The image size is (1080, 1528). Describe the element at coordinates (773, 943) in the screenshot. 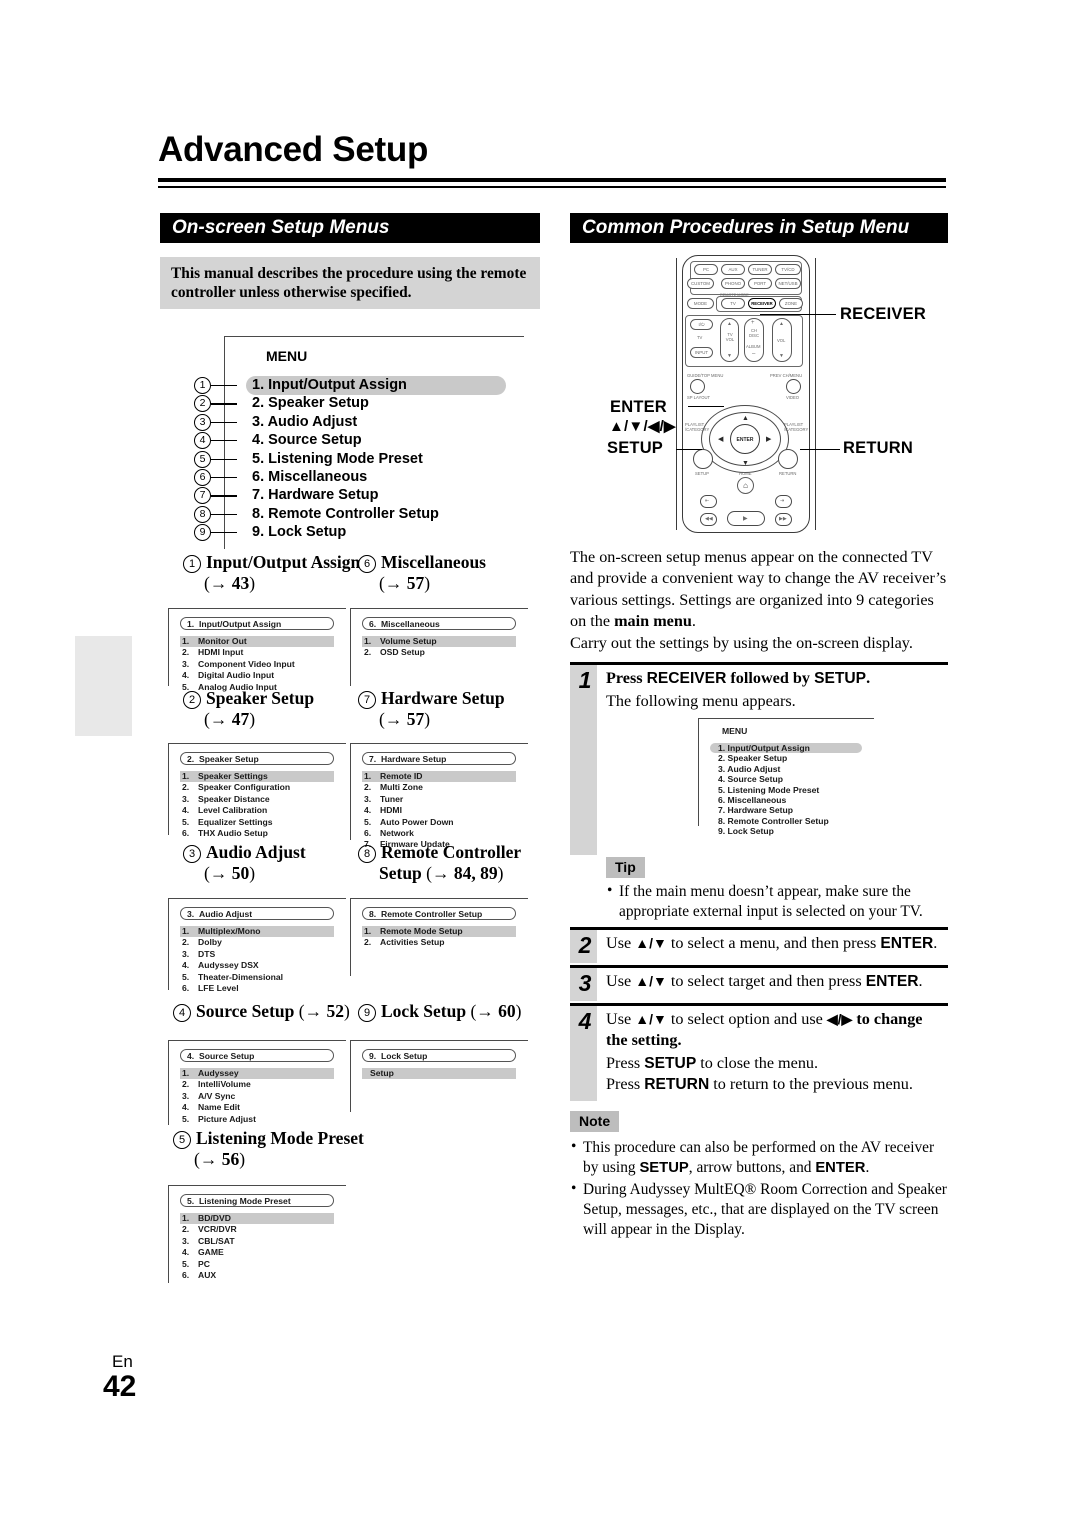

I see `step-2-mid: to select a menu, and then press` at that location.